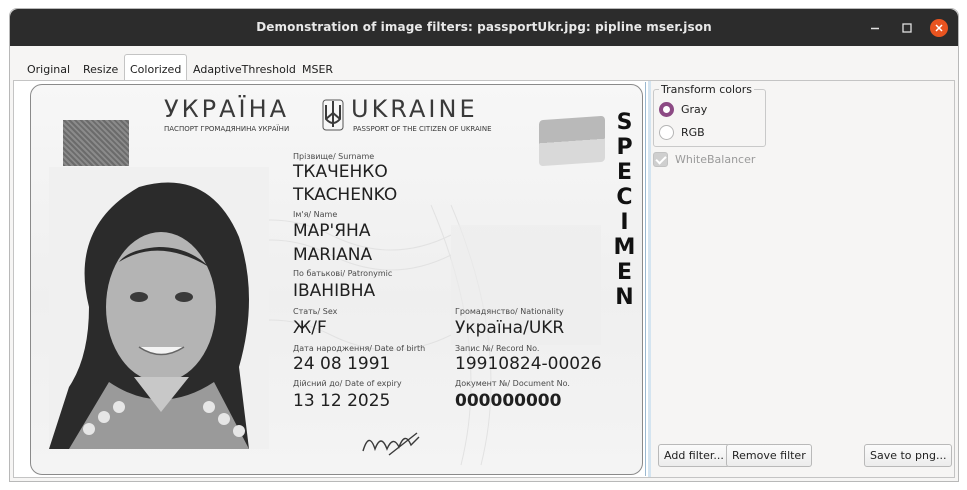  Describe the element at coordinates (709, 115) in the screenshot. I see `transform-colors-group: Transform colors Gray RGB` at that location.